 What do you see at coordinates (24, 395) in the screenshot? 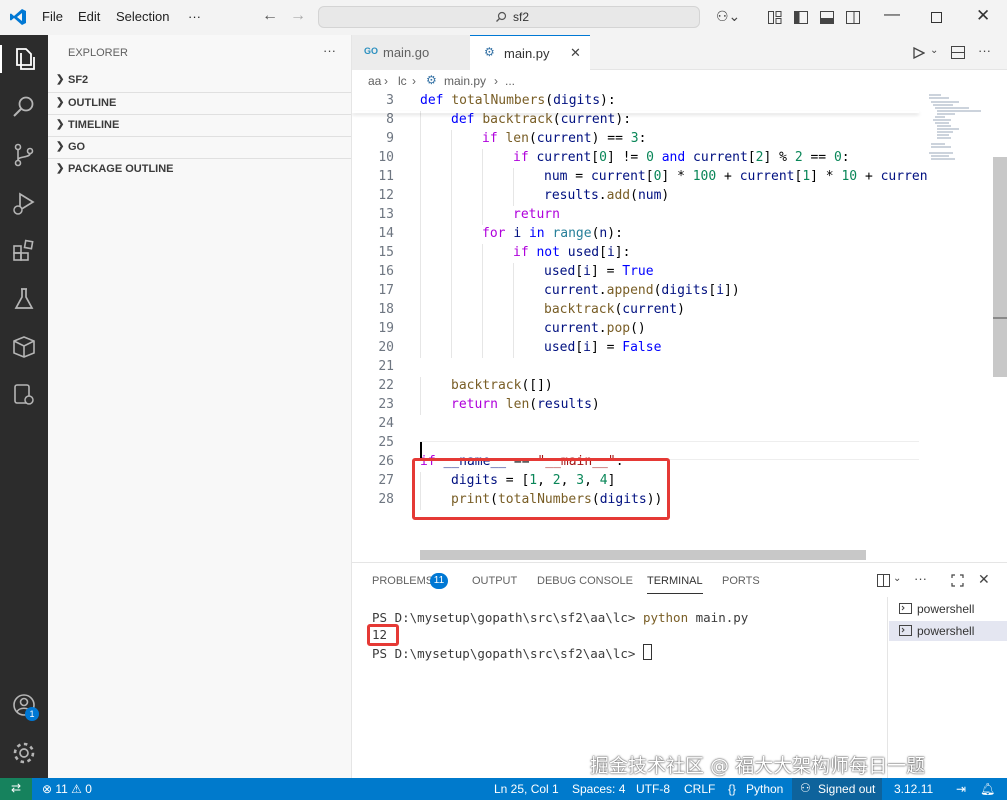
I see `remote-settings-icon` at bounding box center [24, 395].